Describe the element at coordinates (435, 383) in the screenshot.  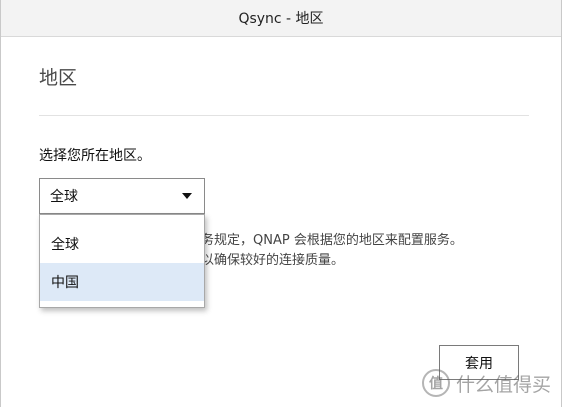
I see `watermark-logo-icon: 值` at that location.